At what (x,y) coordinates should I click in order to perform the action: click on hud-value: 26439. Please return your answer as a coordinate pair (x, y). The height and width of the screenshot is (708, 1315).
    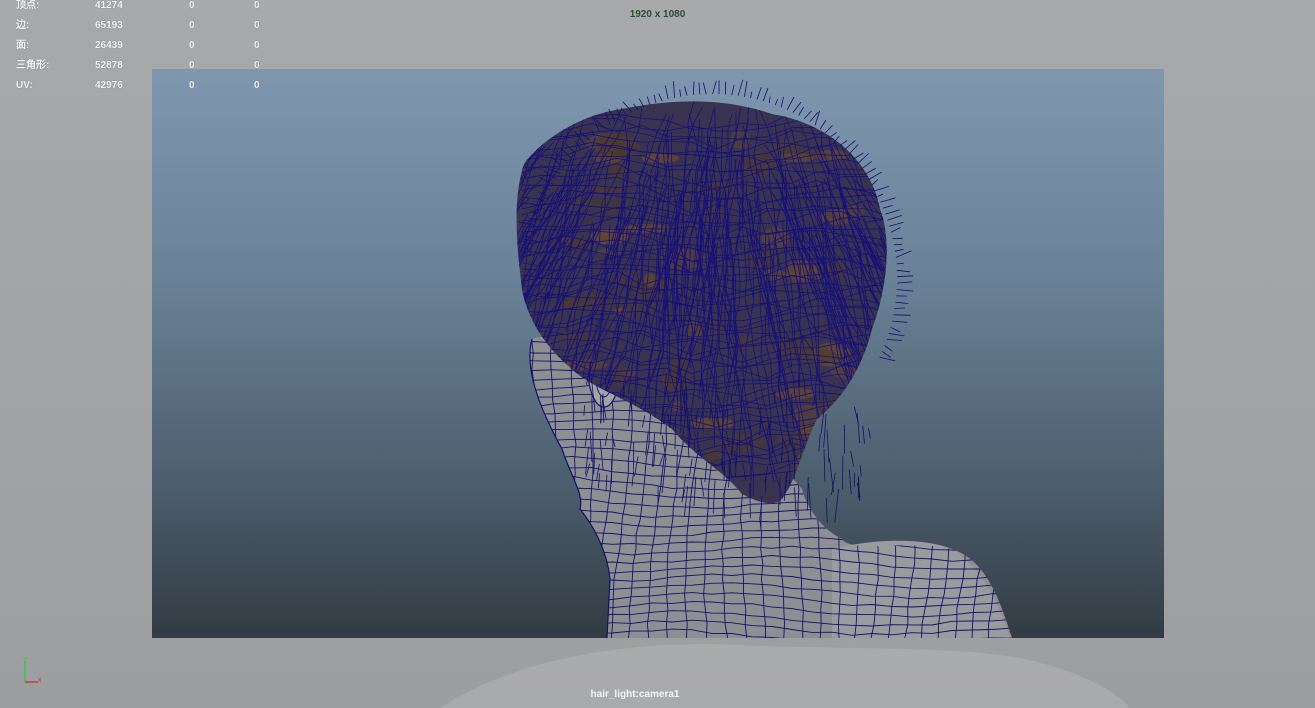
    Looking at the image, I should click on (109, 45).